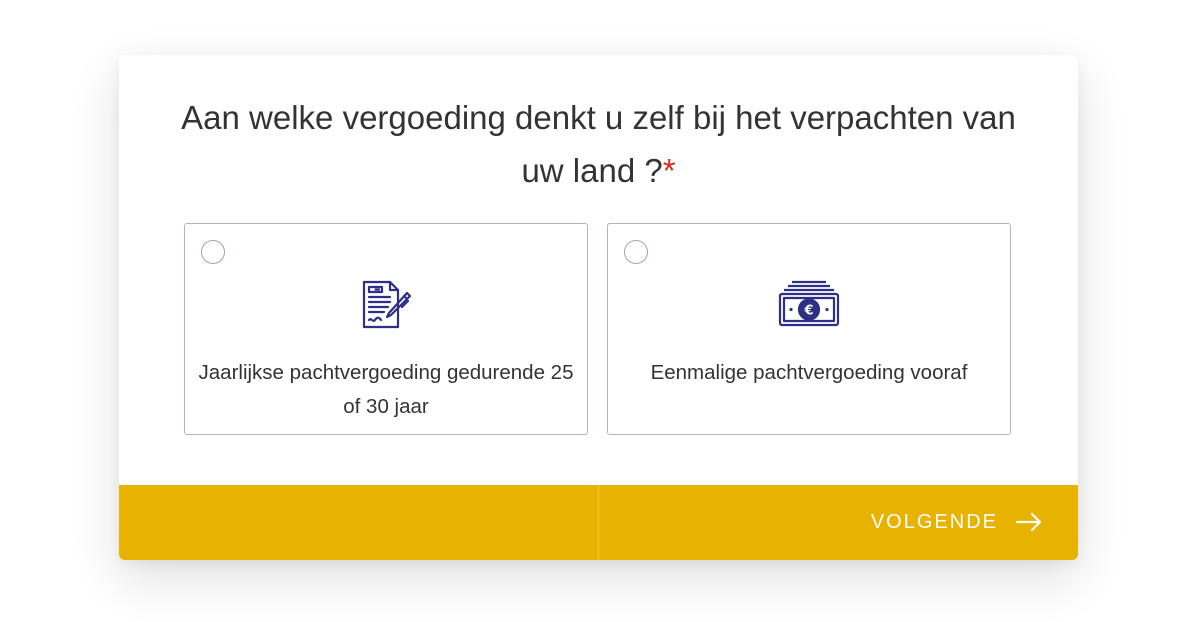  I want to click on footer-bar: VOLGENDE, so click(598, 522).